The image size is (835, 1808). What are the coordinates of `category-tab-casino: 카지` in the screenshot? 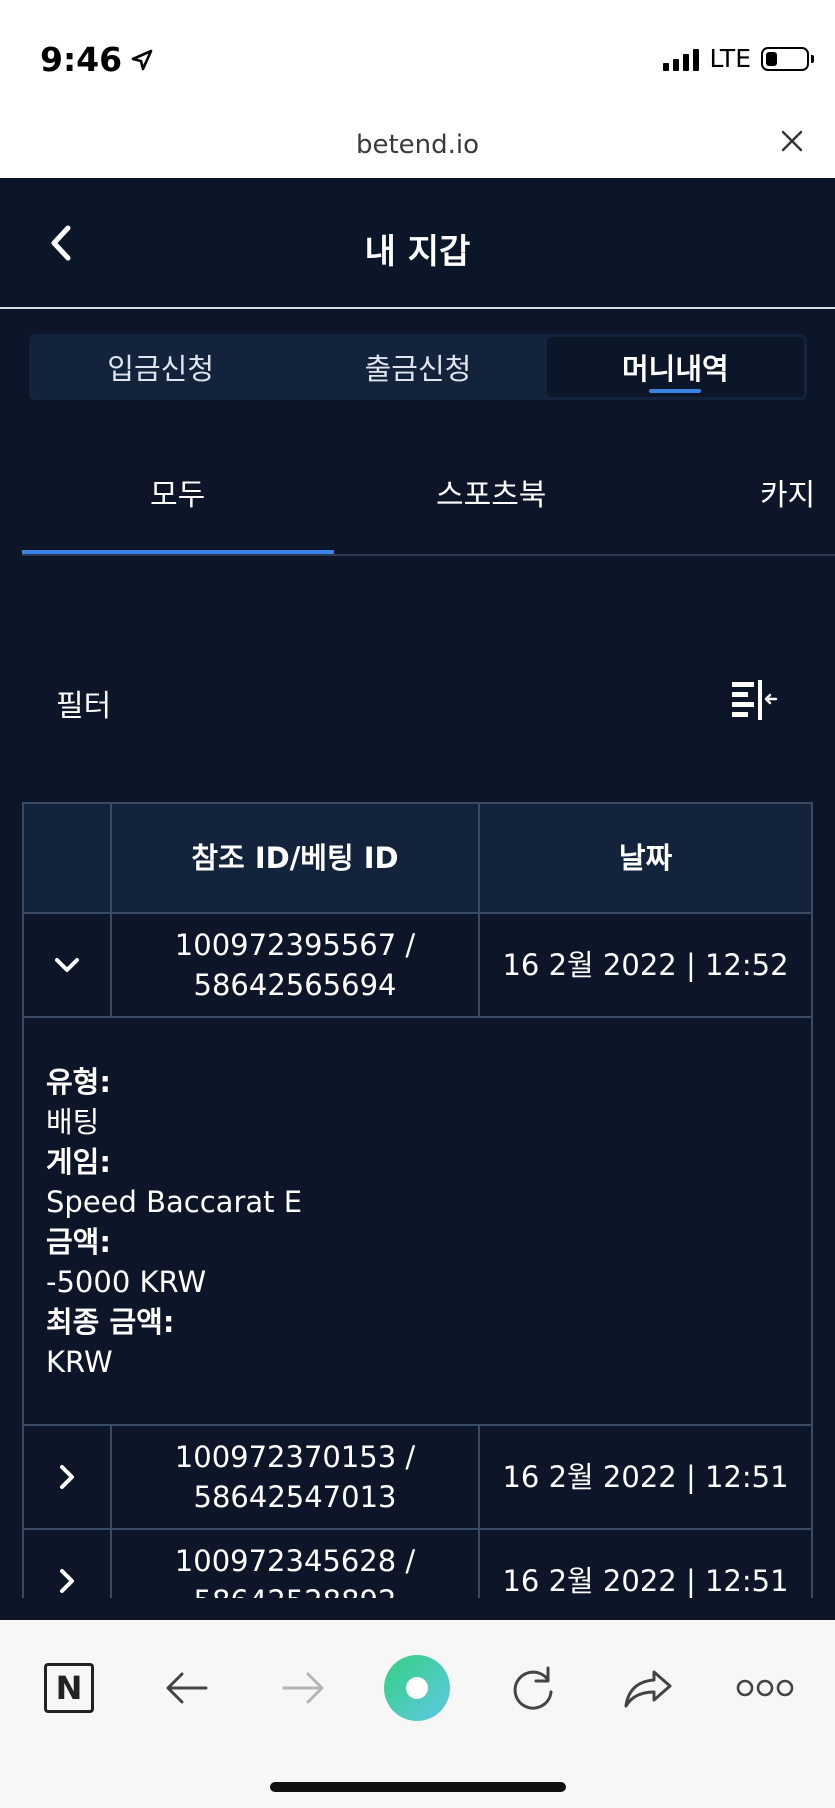 It's located at (787, 492).